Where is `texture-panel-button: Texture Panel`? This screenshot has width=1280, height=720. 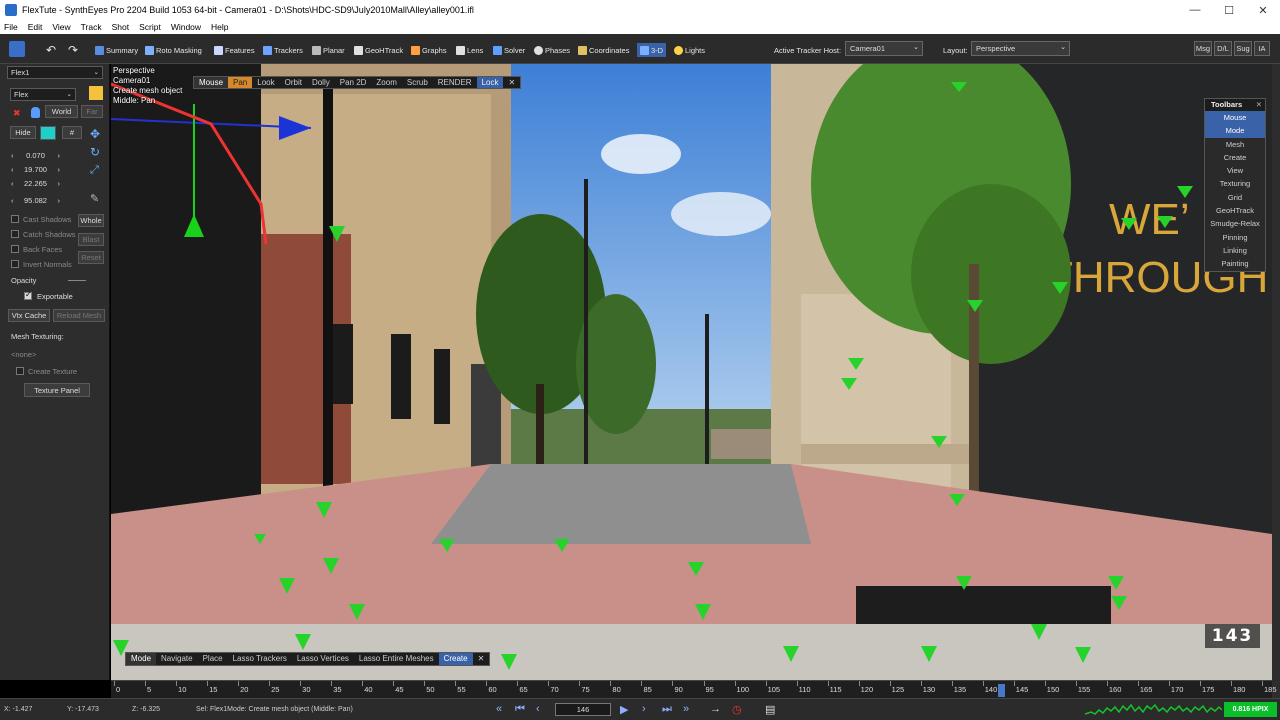 texture-panel-button: Texture Panel is located at coordinates (57, 390).